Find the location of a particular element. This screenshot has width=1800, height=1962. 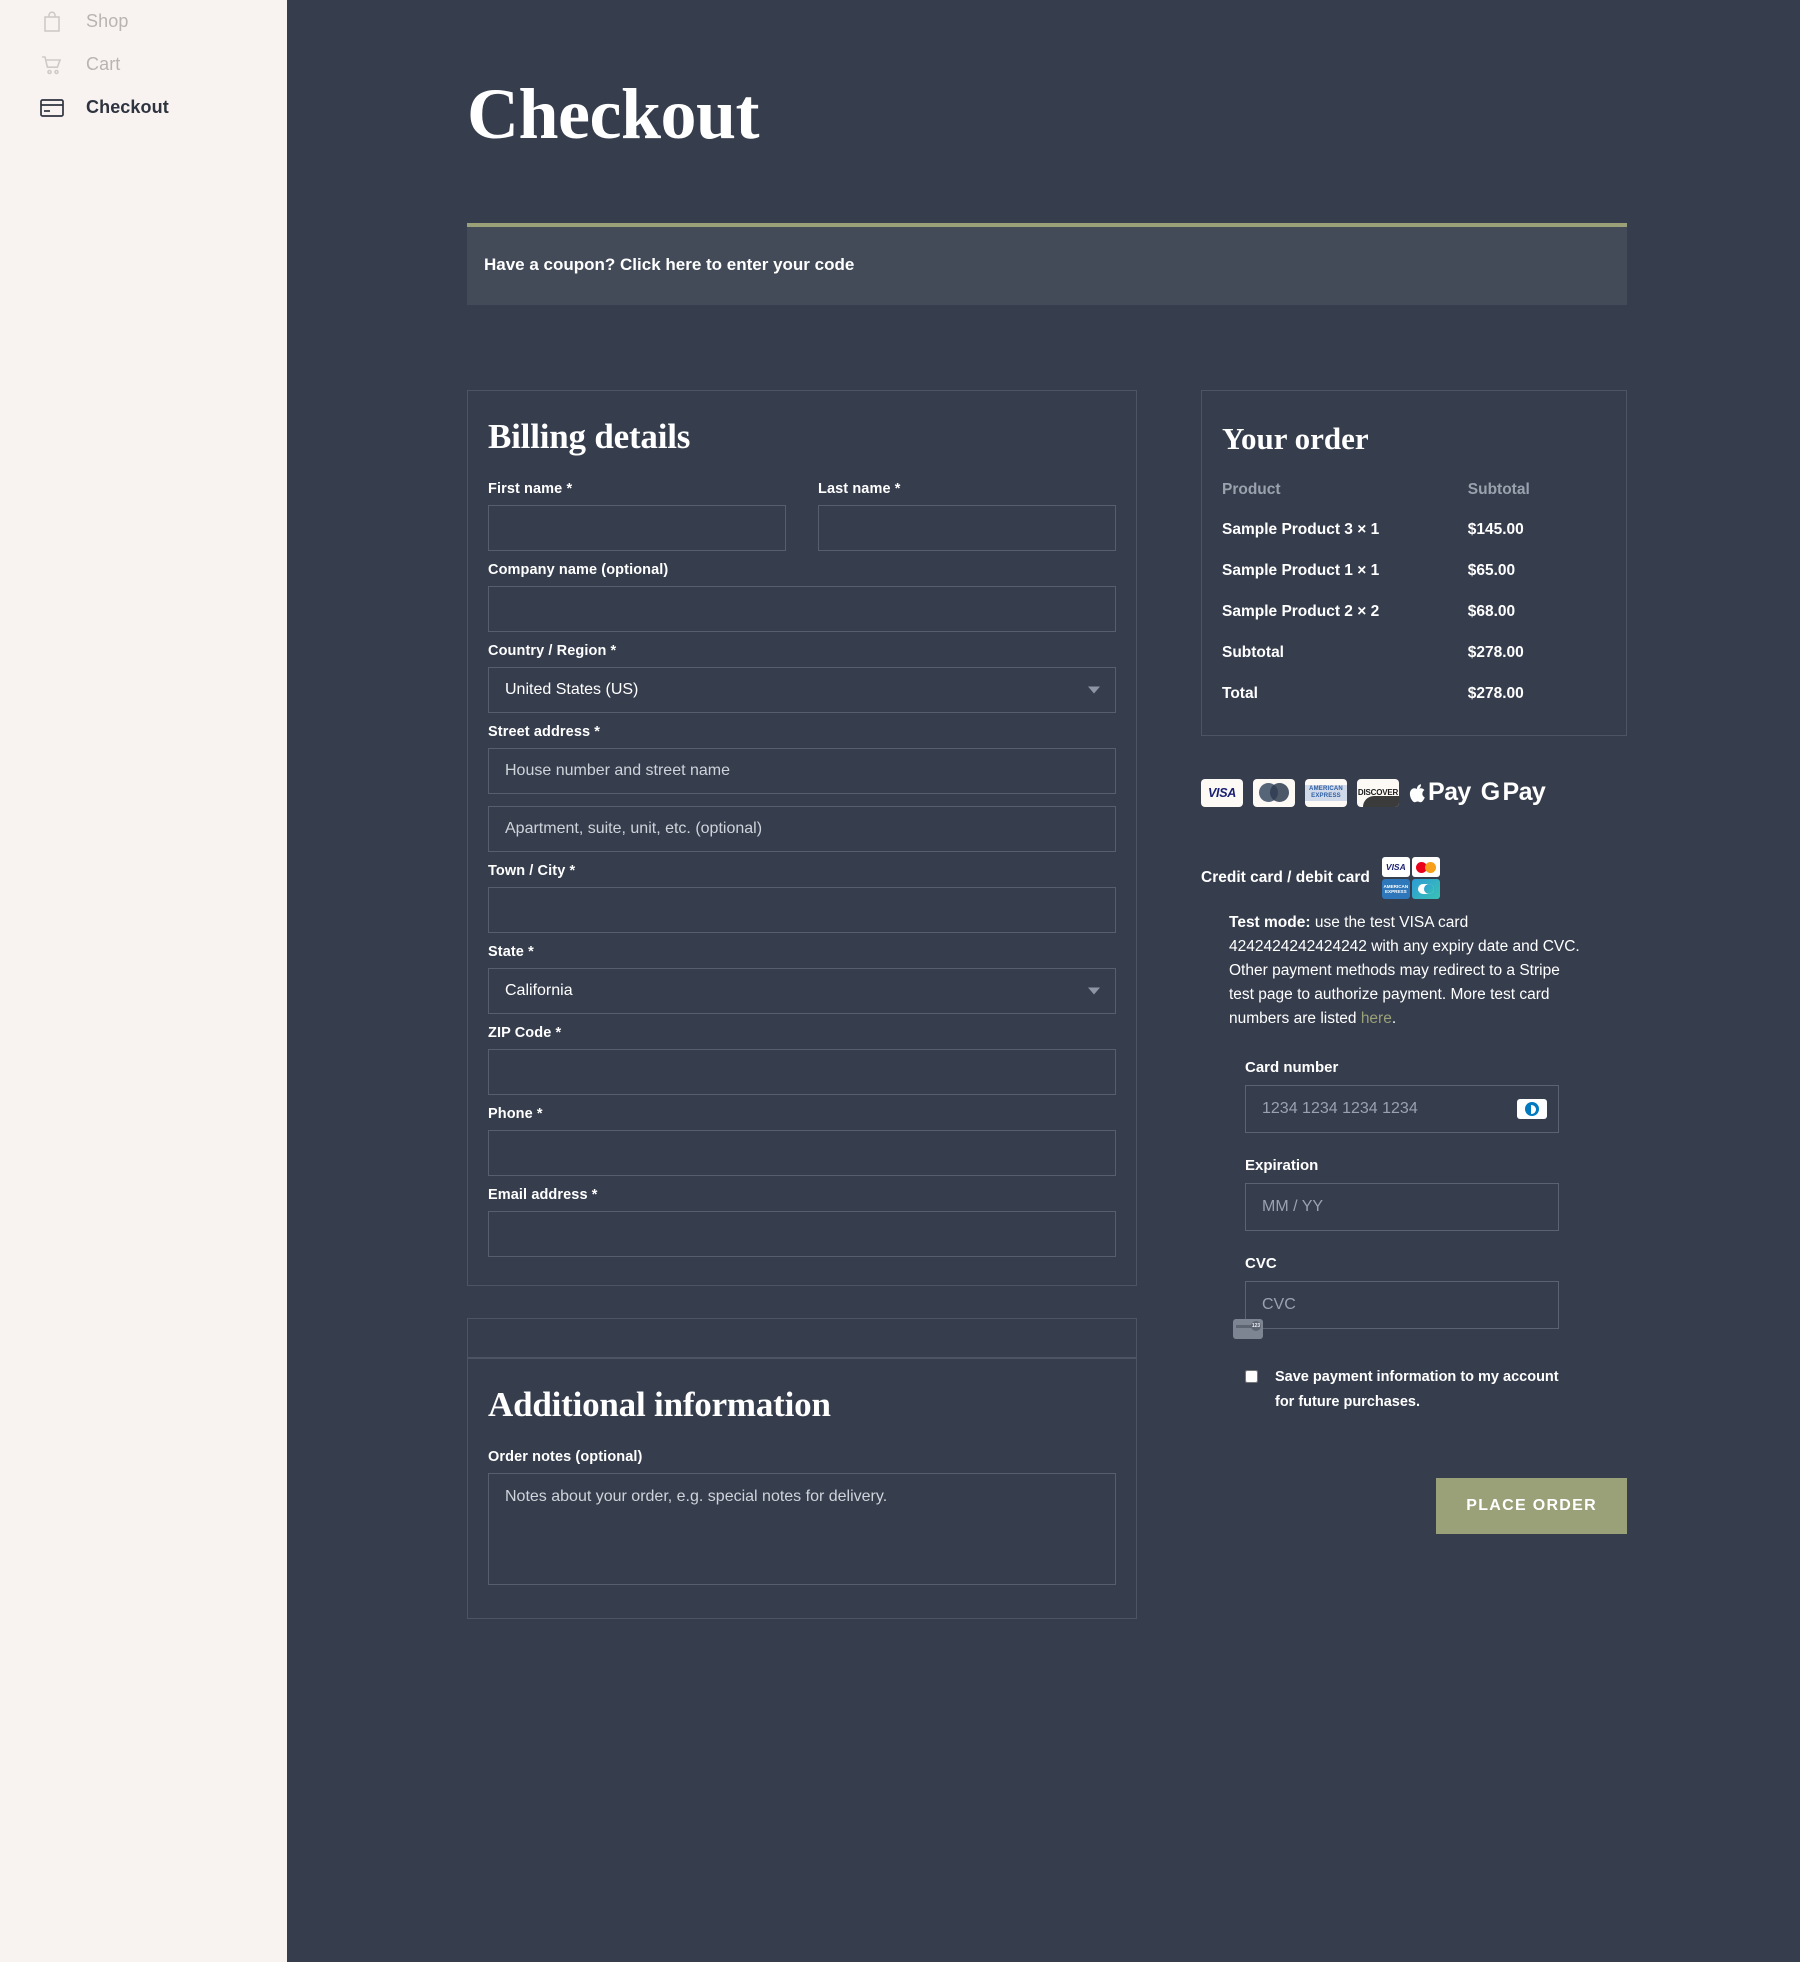

order-item-subtotal: $145.00 is located at coordinates (1495, 529).